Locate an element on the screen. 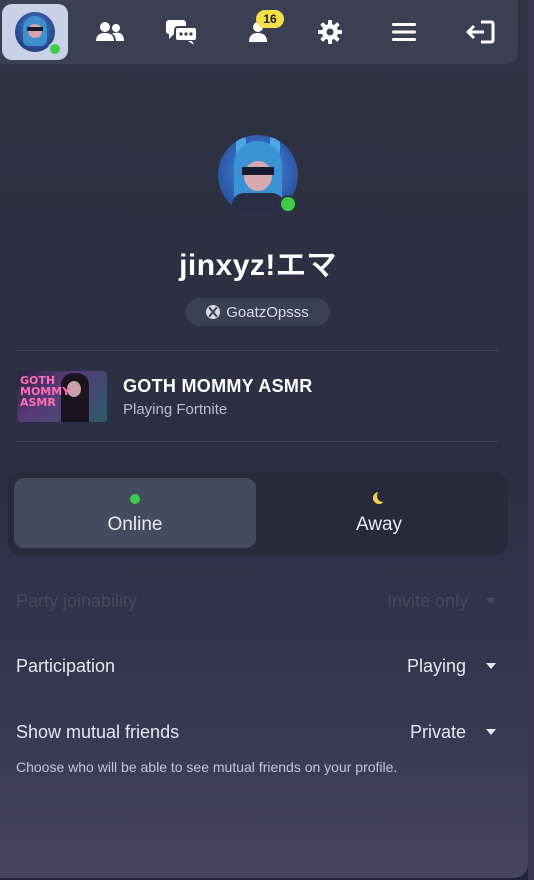 The image size is (534, 880). moon-icon is located at coordinates (381, 497).